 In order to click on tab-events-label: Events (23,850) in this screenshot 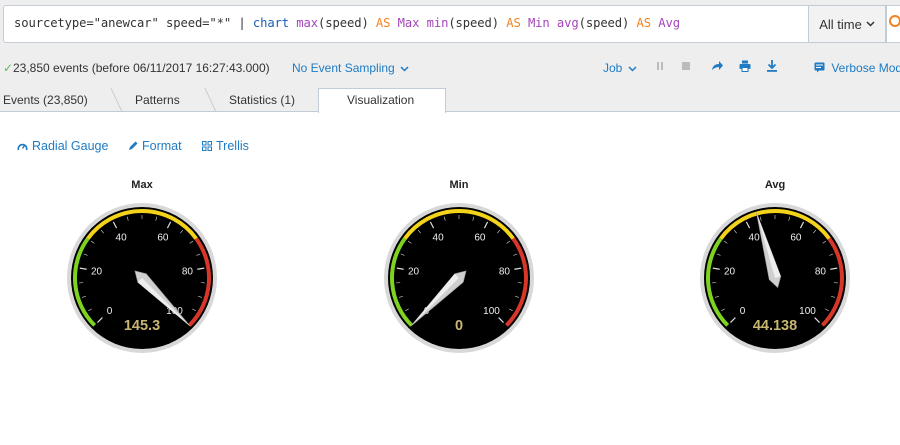, I will do `click(45, 100)`.